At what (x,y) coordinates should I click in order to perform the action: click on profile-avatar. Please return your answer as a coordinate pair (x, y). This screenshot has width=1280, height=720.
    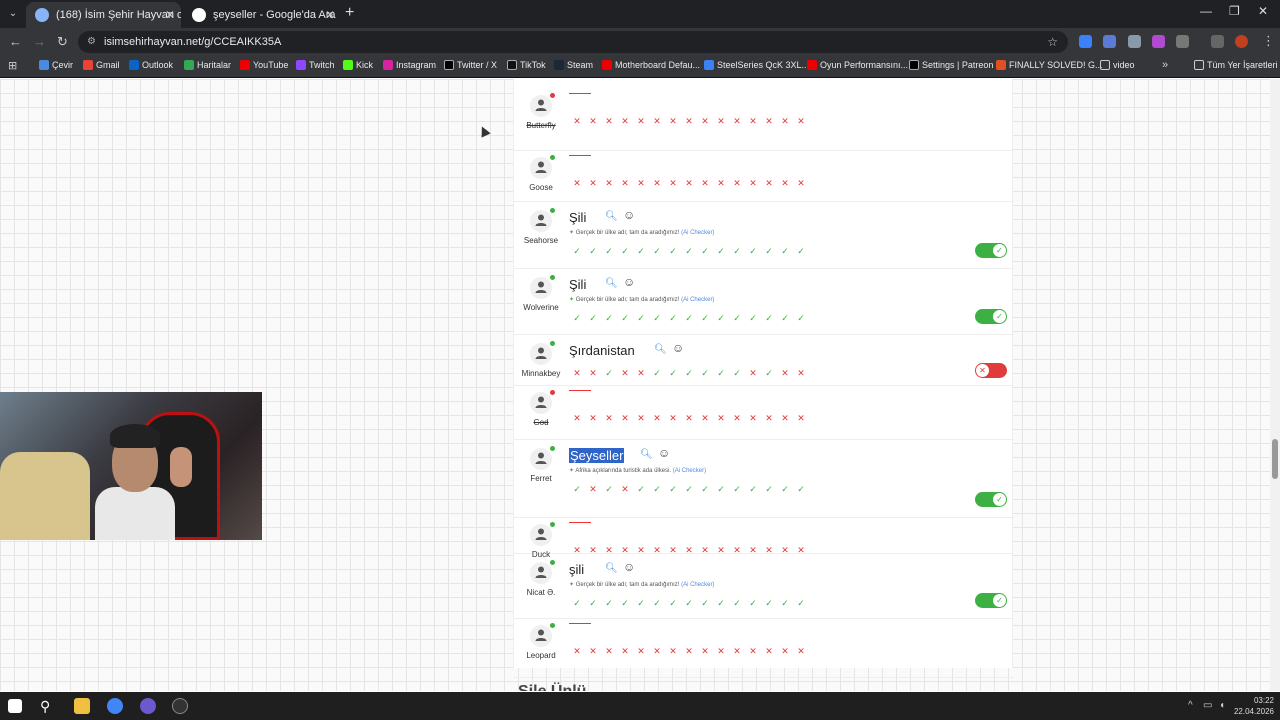
    Looking at the image, I should click on (1241, 41).